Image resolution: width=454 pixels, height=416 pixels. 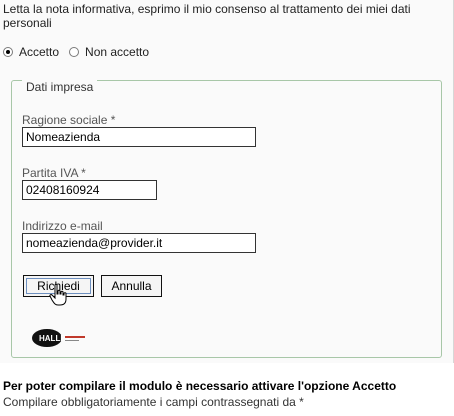 I want to click on company-data-legend: Dati impresa, so click(x=60, y=87).